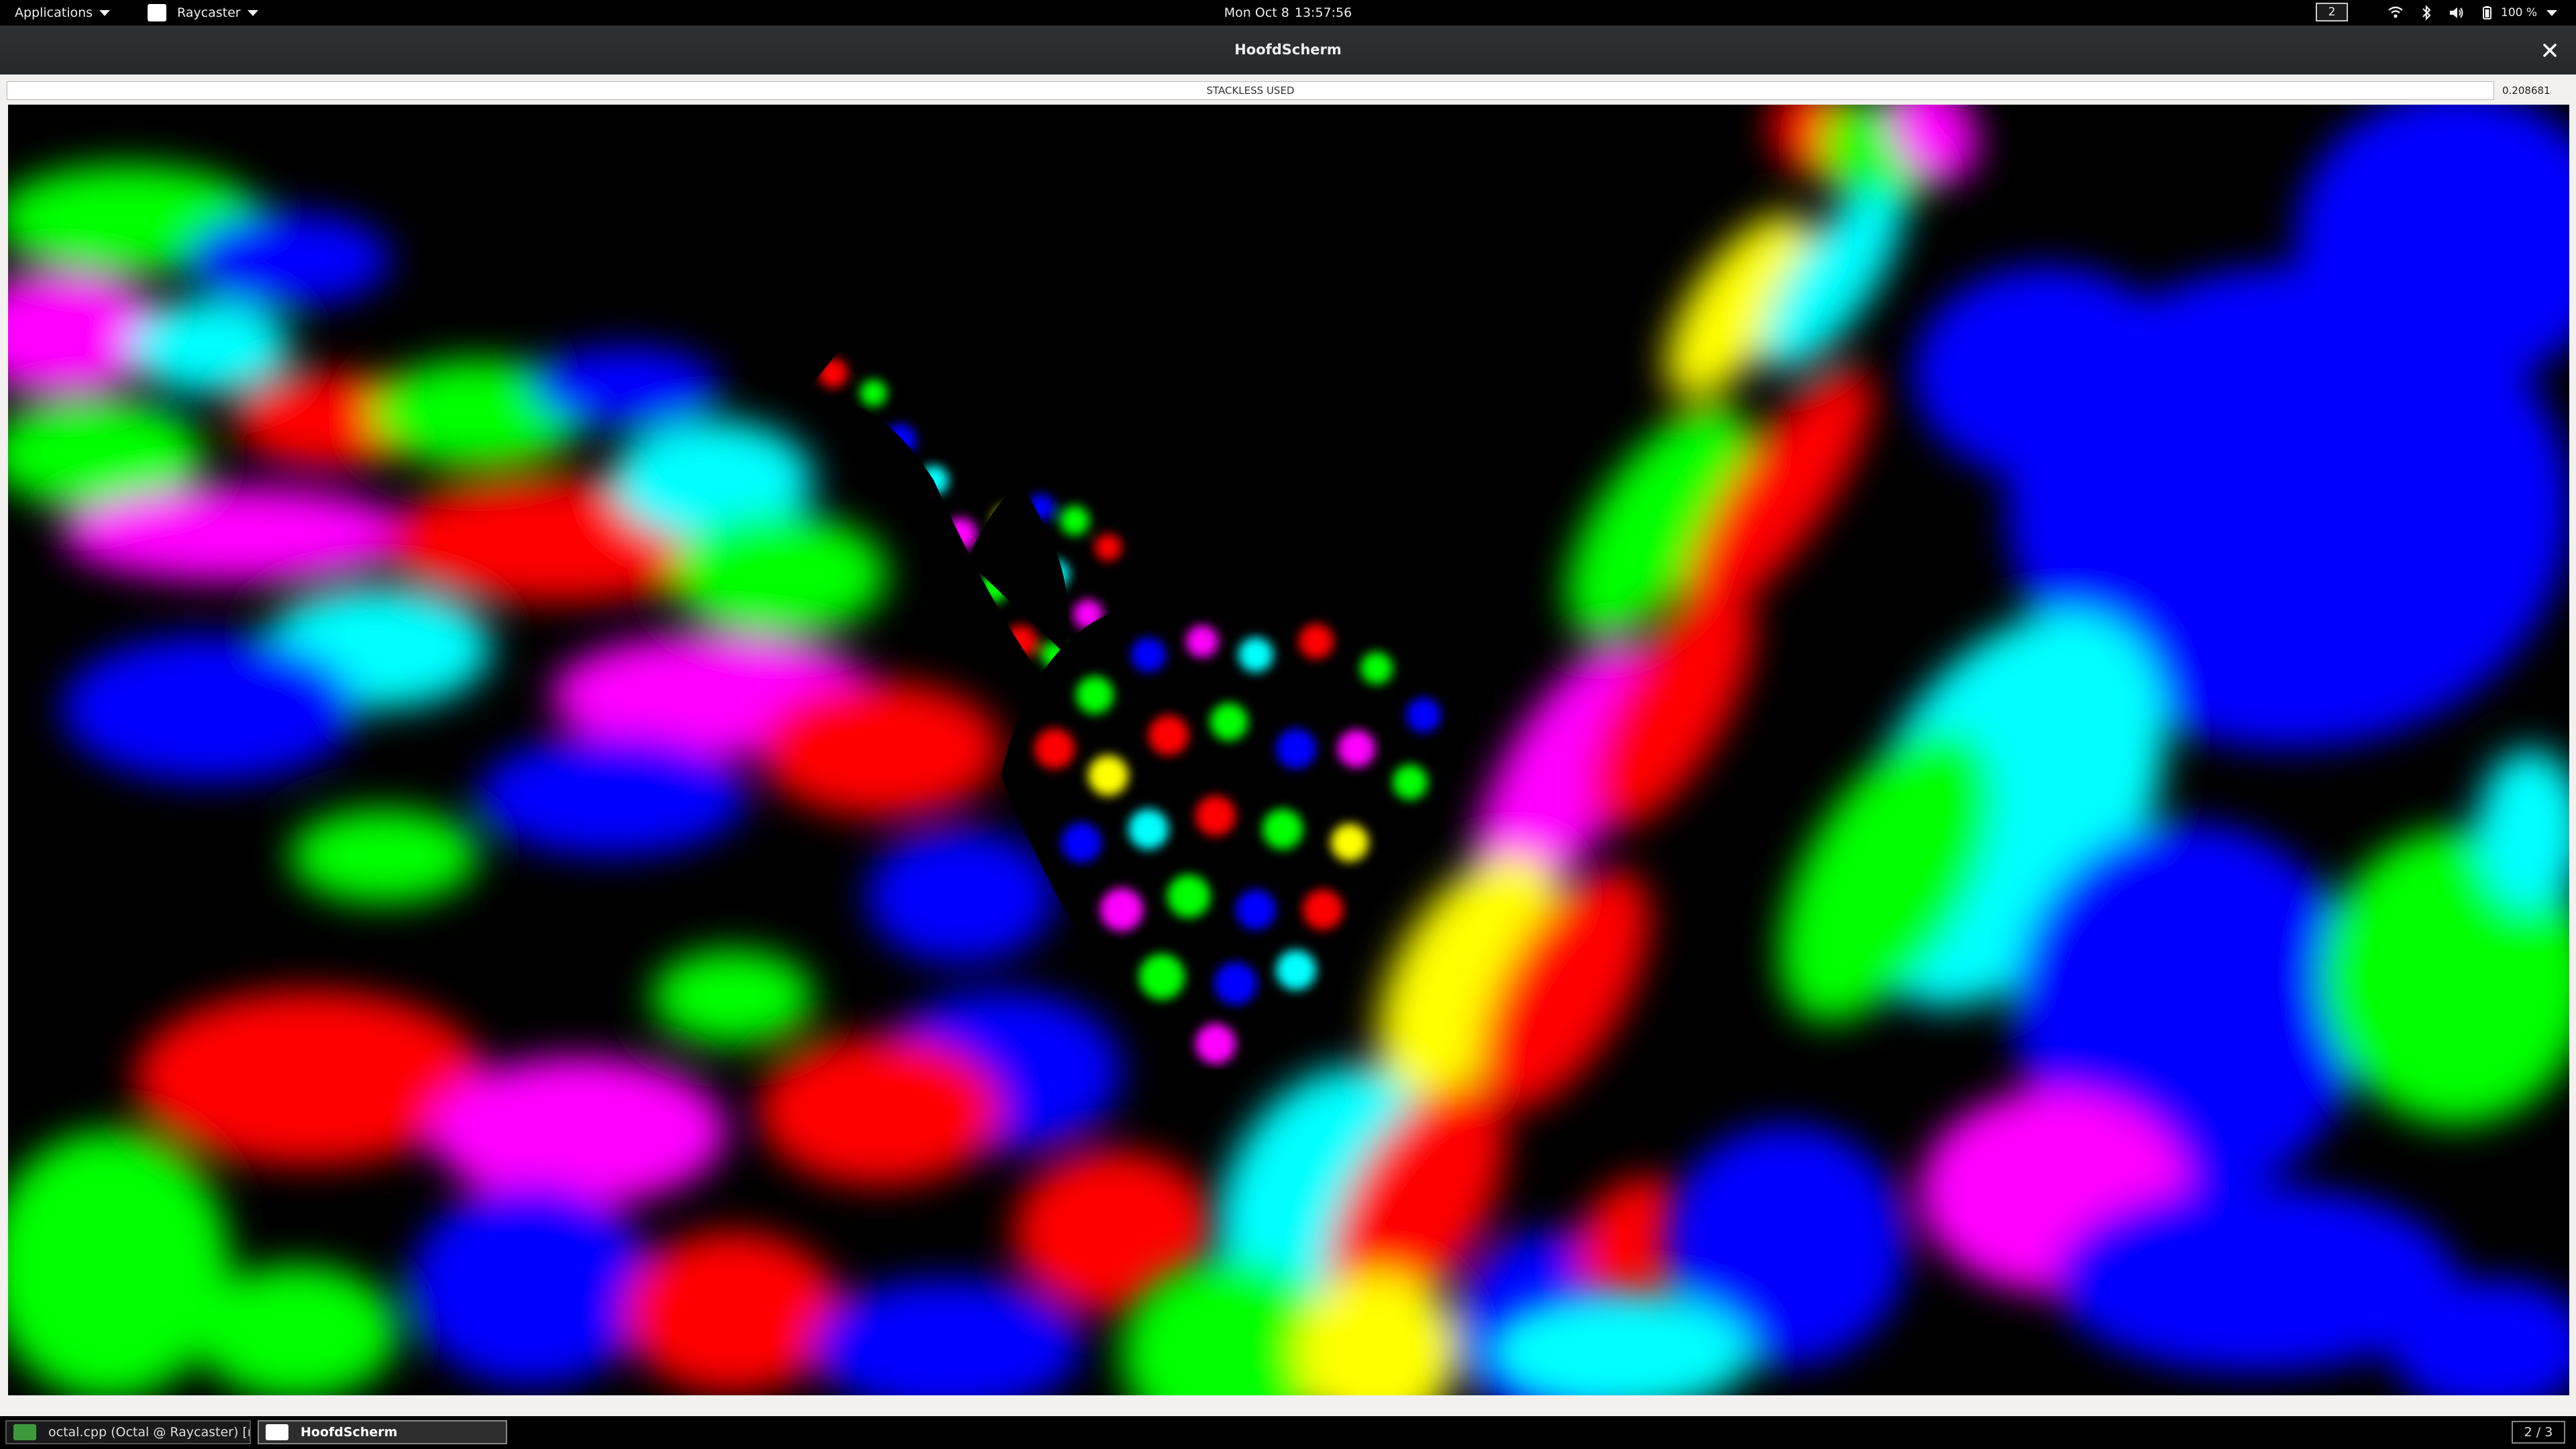 The height and width of the screenshot is (1449, 2576). What do you see at coordinates (2395, 12) in the screenshot?
I see `wifi-icon` at bounding box center [2395, 12].